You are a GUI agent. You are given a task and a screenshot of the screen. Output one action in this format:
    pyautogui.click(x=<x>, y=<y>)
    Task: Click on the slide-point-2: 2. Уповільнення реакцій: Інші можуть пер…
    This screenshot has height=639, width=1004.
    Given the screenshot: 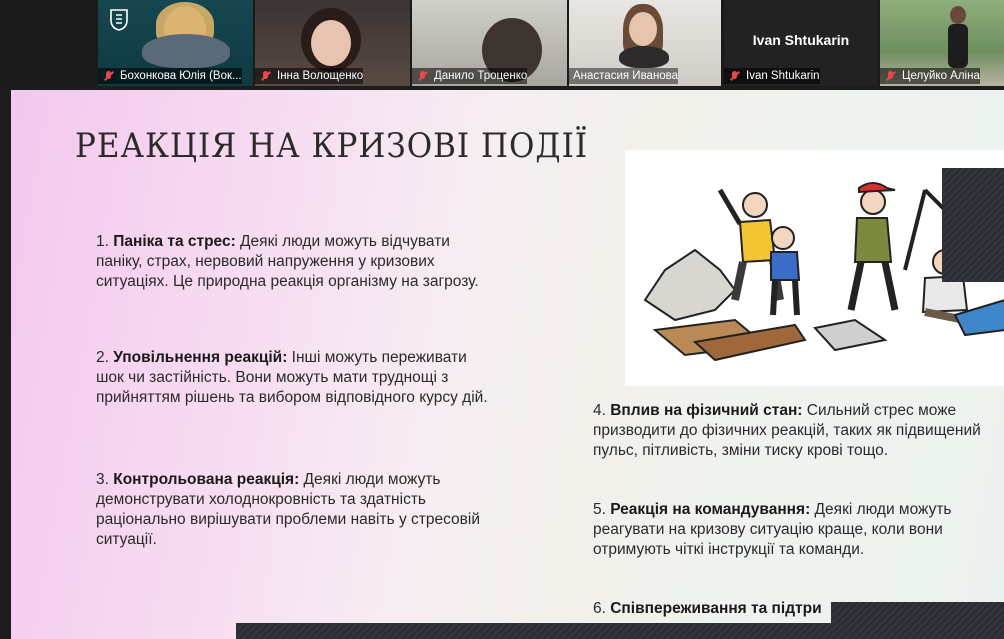 What is the action you would take?
    pyautogui.click(x=296, y=378)
    